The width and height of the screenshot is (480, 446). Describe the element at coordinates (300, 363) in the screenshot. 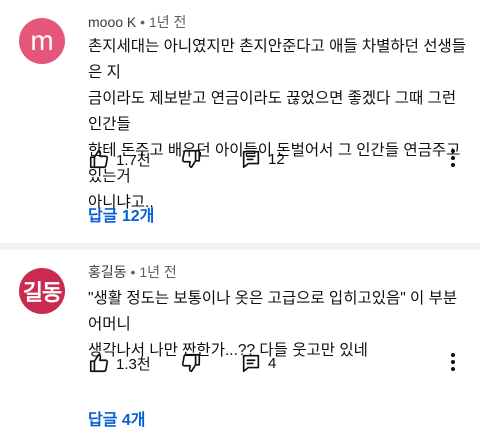

I see `reply-button: 4` at that location.